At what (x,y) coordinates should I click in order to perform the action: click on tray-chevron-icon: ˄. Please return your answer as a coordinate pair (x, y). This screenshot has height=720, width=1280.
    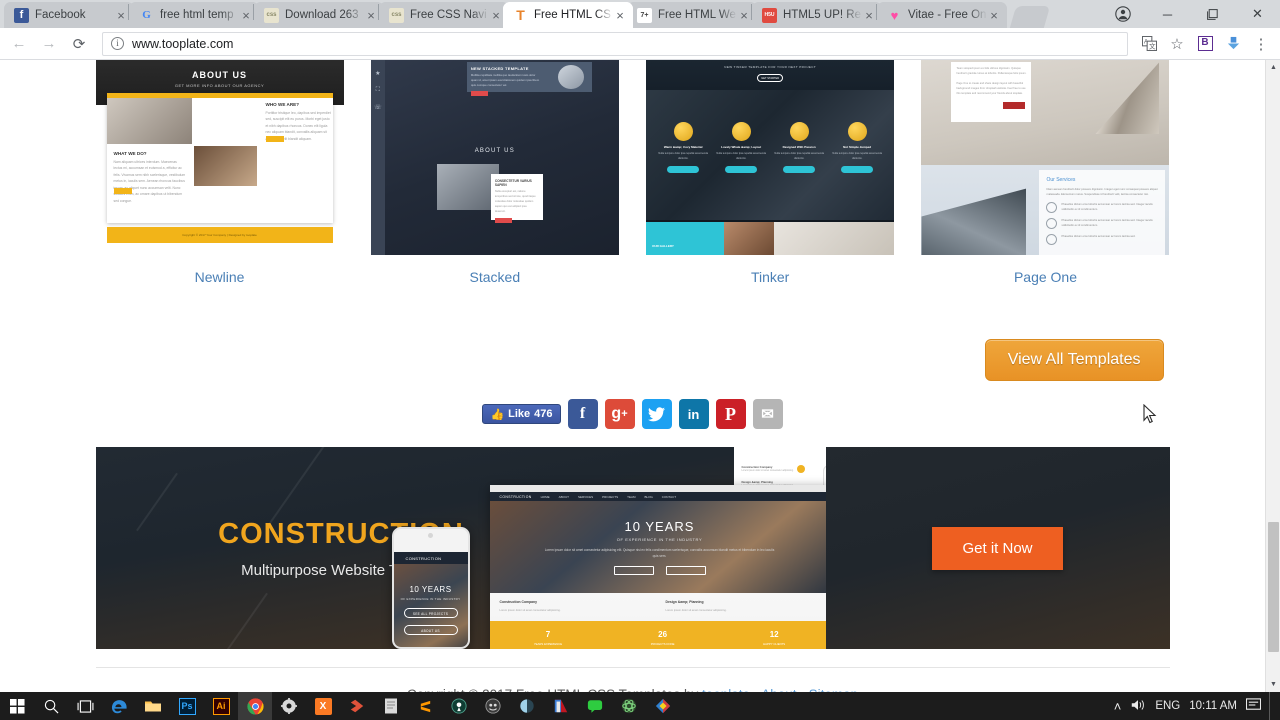
    Looking at the image, I should click on (1118, 706).